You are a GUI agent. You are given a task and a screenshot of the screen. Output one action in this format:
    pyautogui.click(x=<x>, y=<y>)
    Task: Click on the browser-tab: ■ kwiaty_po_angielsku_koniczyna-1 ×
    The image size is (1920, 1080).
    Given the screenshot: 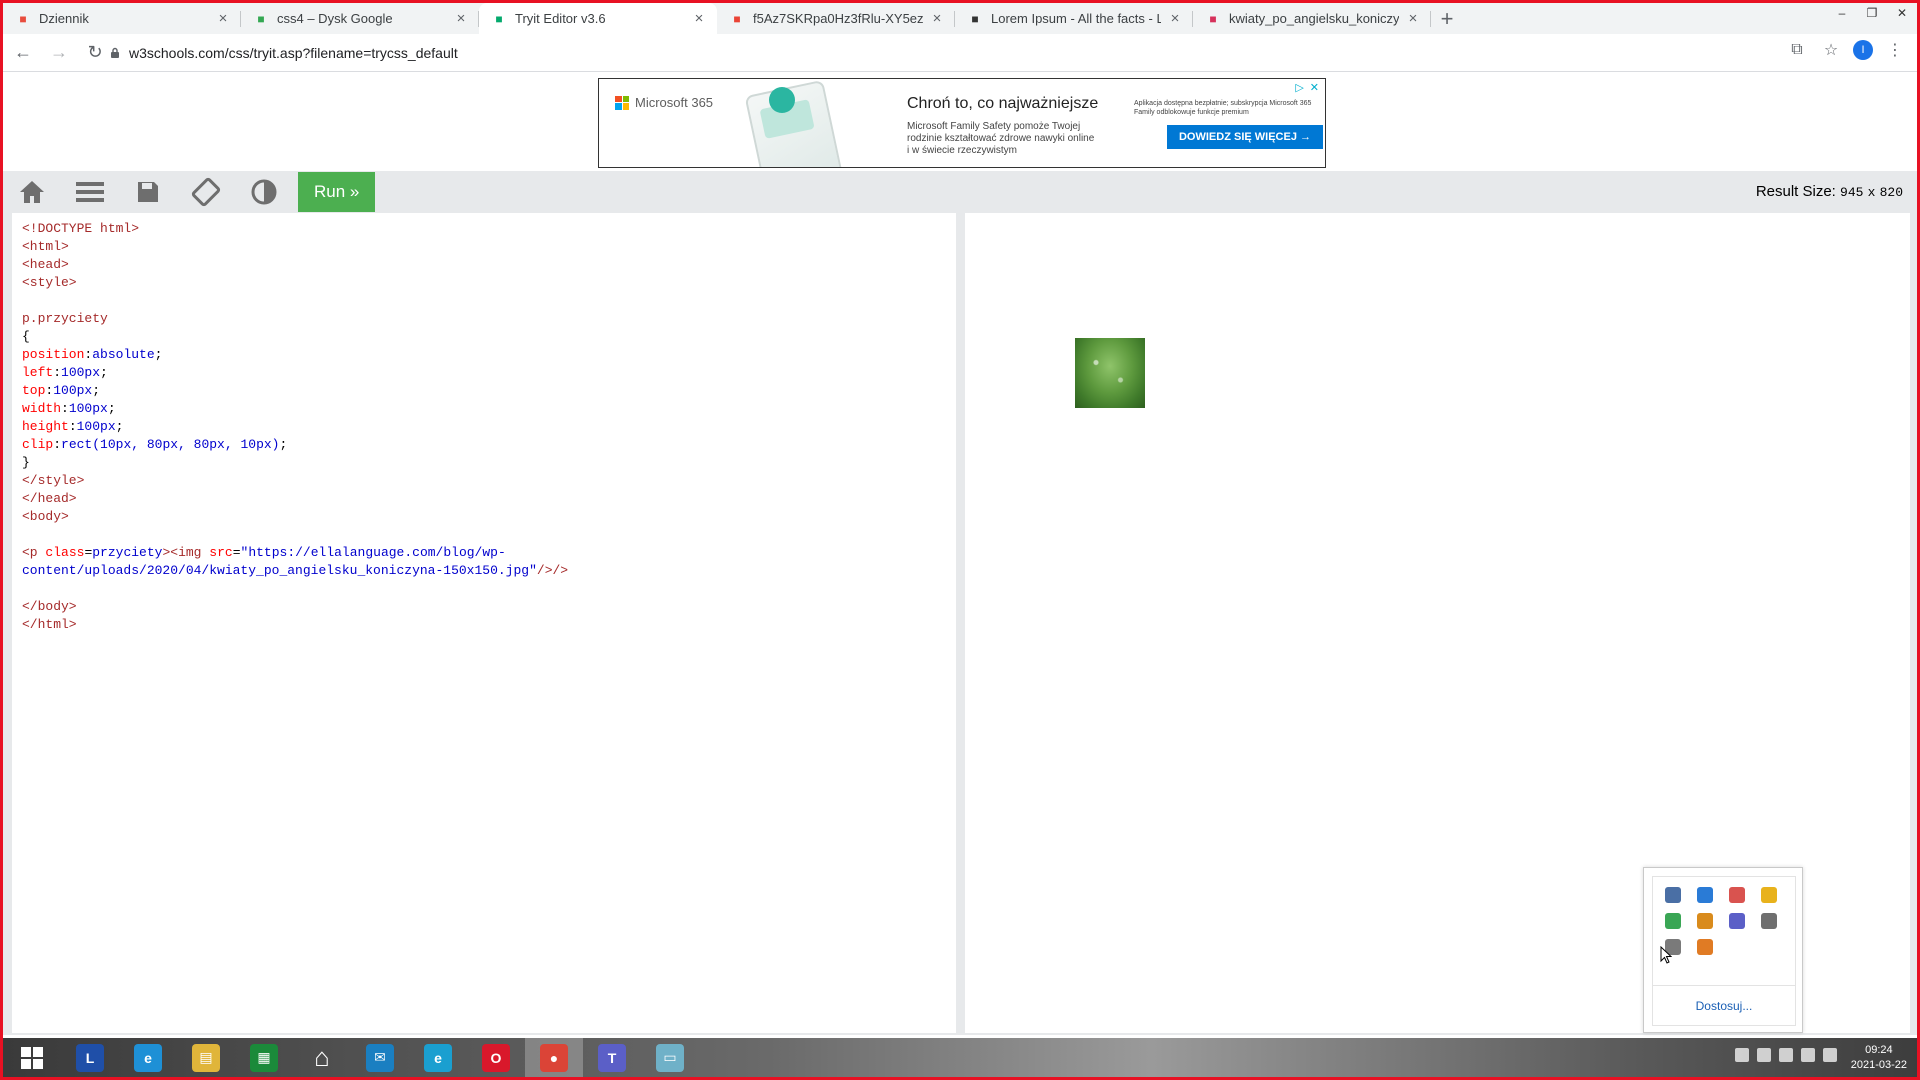 What is the action you would take?
    pyautogui.click(x=1312, y=18)
    